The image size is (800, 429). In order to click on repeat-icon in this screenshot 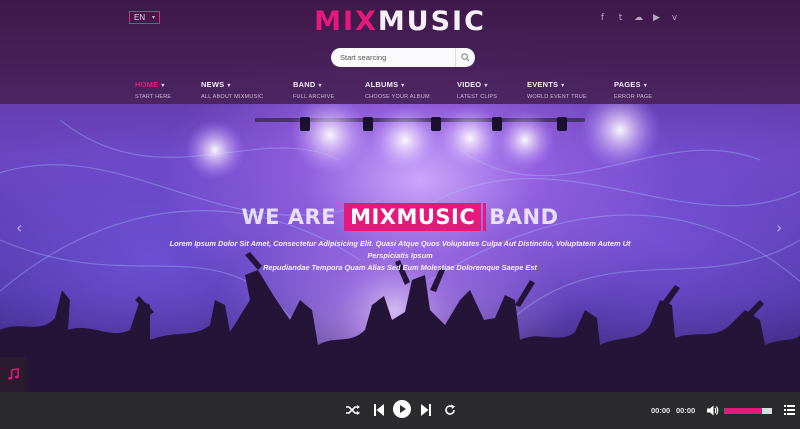, I will do `click(450, 410)`.